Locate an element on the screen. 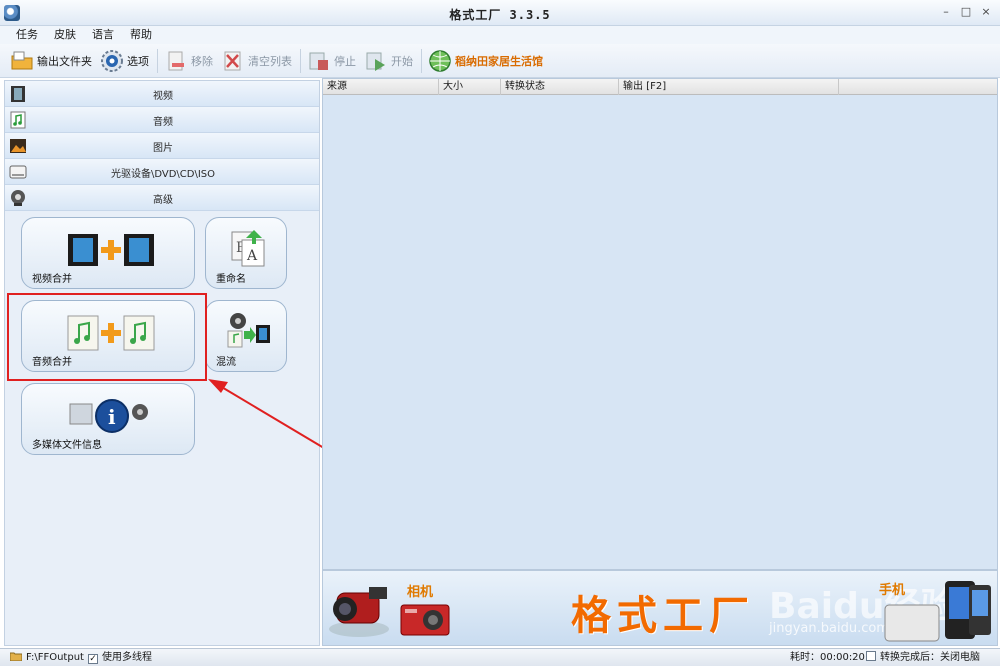 This screenshot has height=666, width=1000. category-audio: 音频 is located at coordinates (162, 120).